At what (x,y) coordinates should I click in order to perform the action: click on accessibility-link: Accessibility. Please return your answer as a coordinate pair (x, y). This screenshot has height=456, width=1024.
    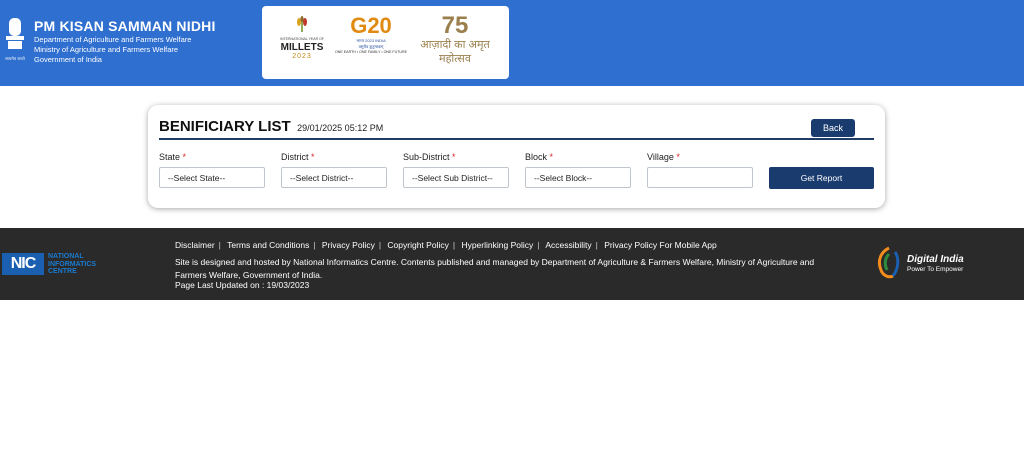
    Looking at the image, I should click on (568, 245).